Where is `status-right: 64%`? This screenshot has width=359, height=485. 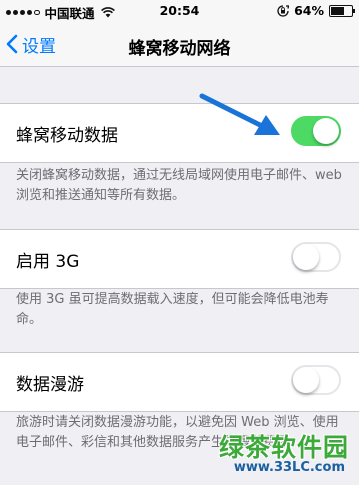
status-right: 64% is located at coordinates (316, 10).